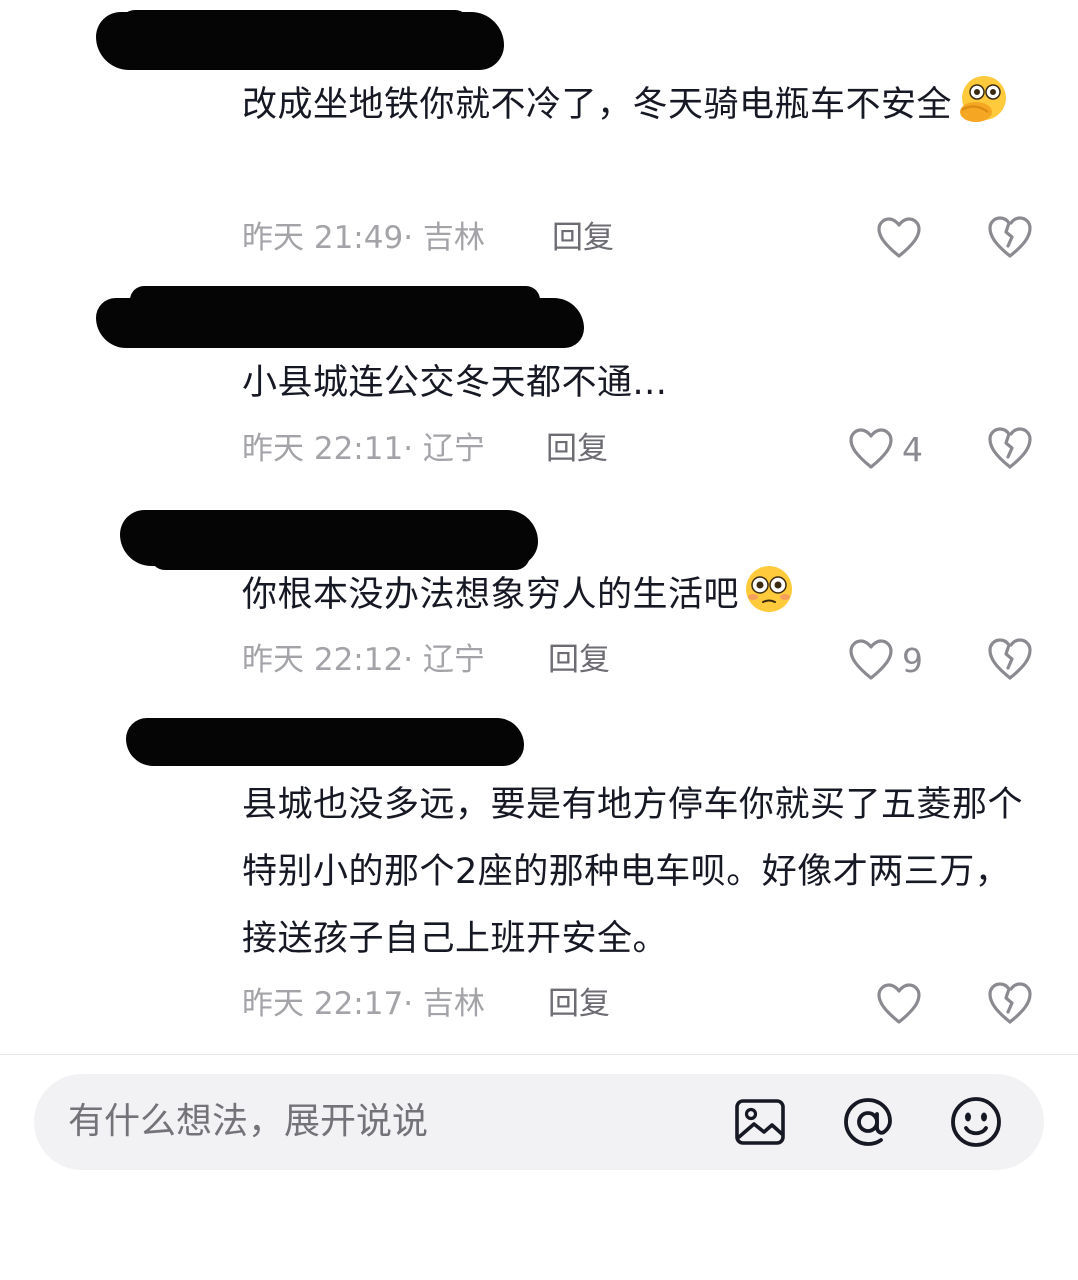 Image resolution: width=1078 pixels, height=1280 pixels. Describe the element at coordinates (769, 589) in the screenshot. I see `flushed-face-emoji` at that location.